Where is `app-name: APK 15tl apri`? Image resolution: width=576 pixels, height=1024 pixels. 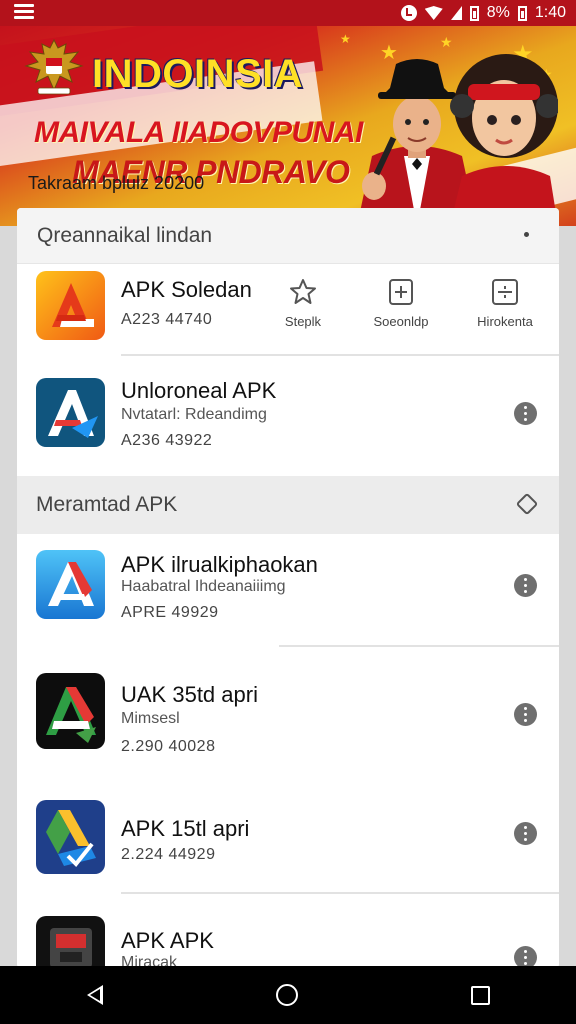 app-name: APK 15tl apri is located at coordinates (185, 828).